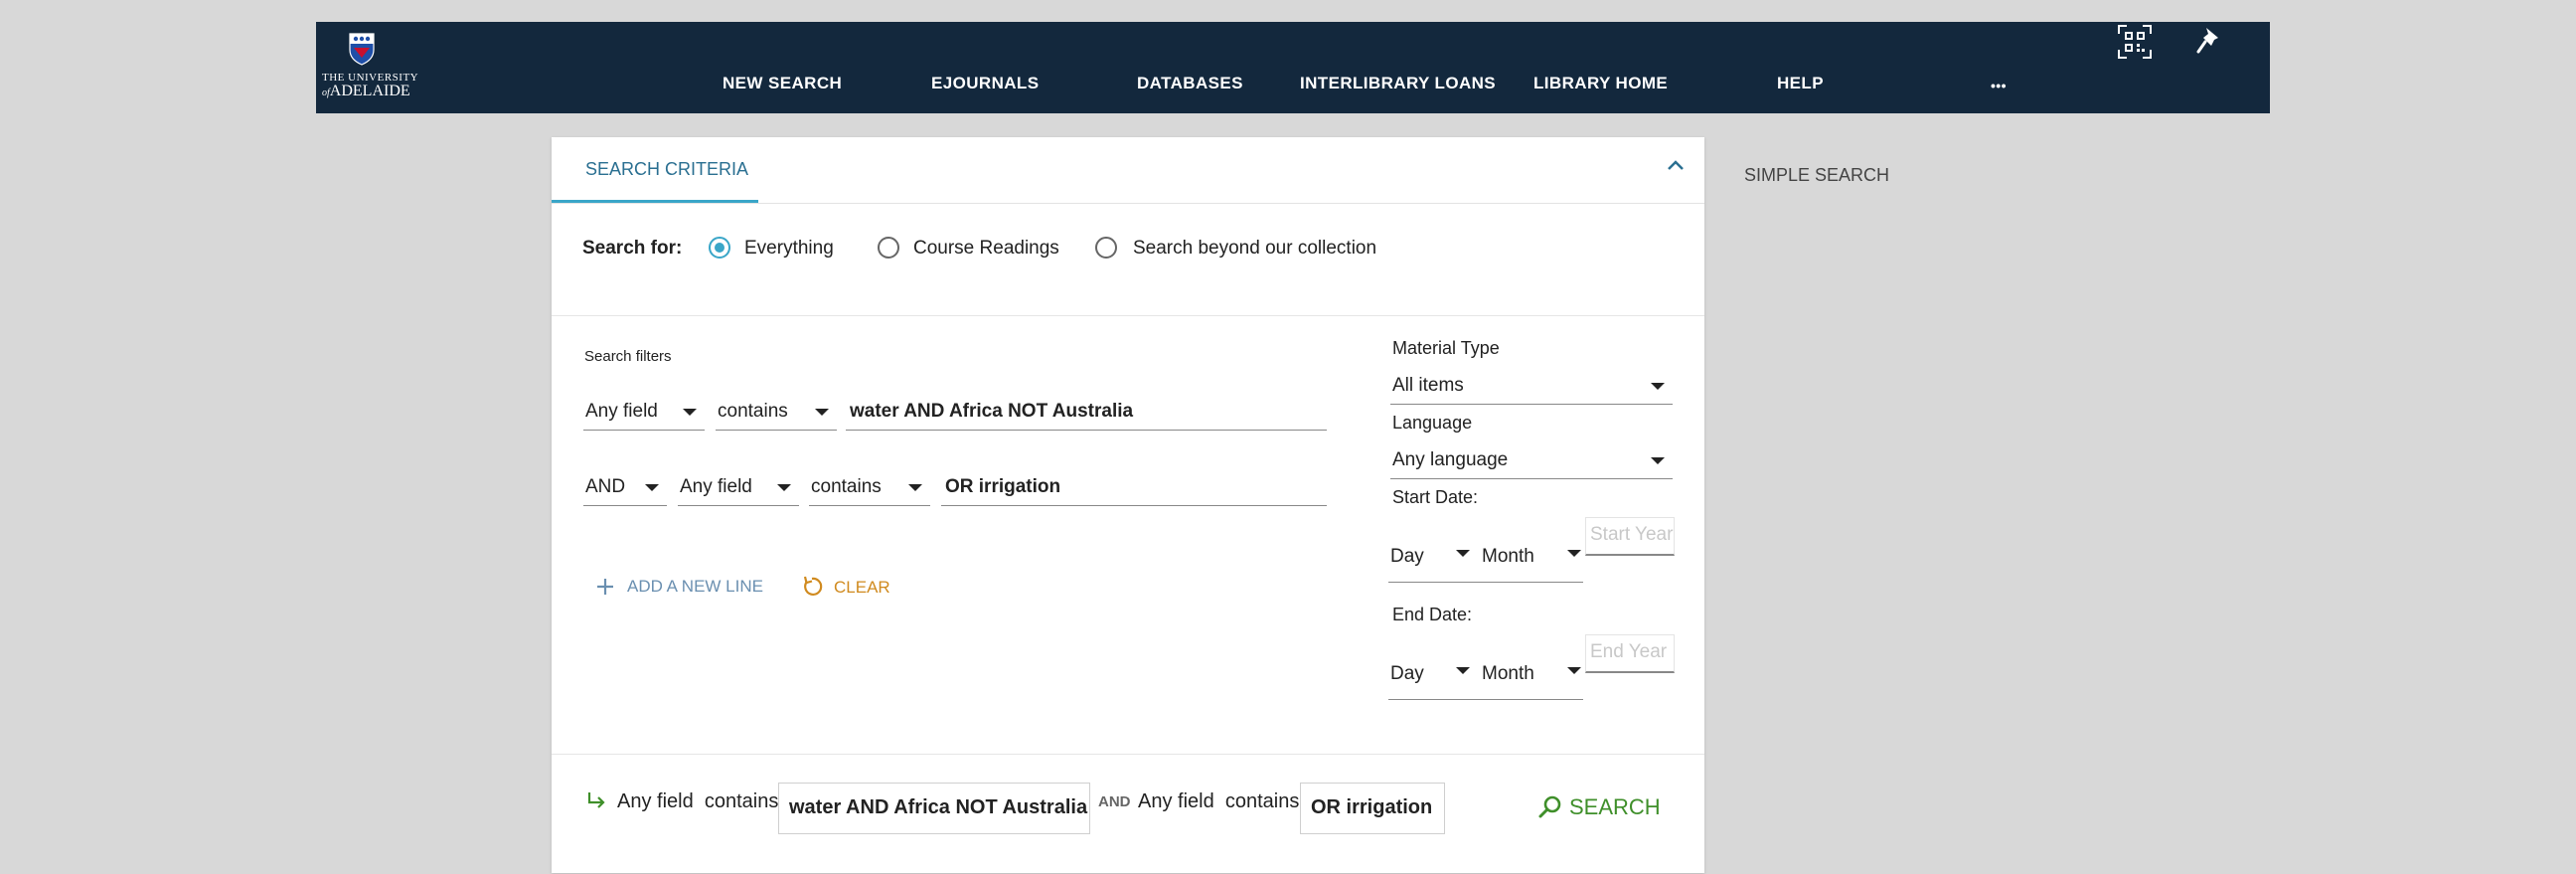 Image resolution: width=2576 pixels, height=874 pixels. Describe the element at coordinates (1407, 673) in the screenshot. I see `end-day-value: Day` at that location.